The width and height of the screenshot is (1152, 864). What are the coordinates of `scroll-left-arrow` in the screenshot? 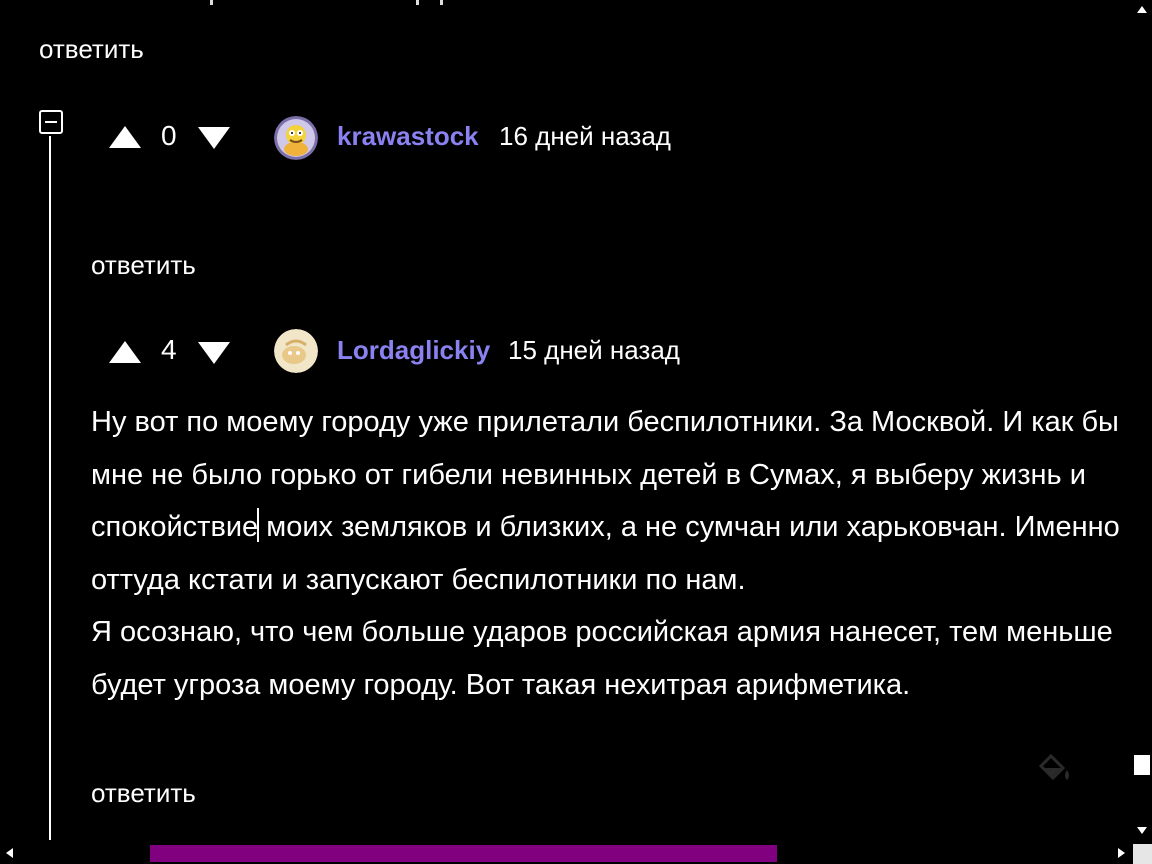 It's located at (9, 853).